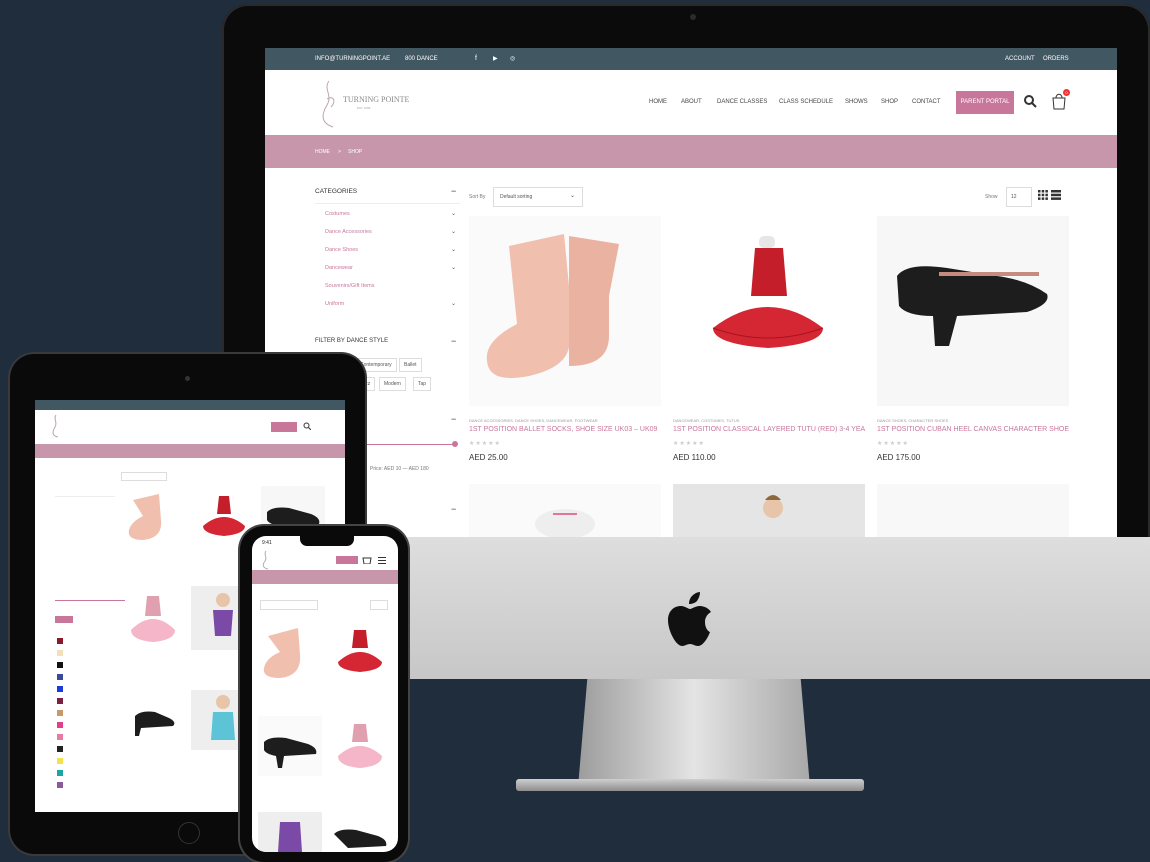 The height and width of the screenshot is (862, 1150). What do you see at coordinates (972, 306) in the screenshot?
I see `shoe-image` at bounding box center [972, 306].